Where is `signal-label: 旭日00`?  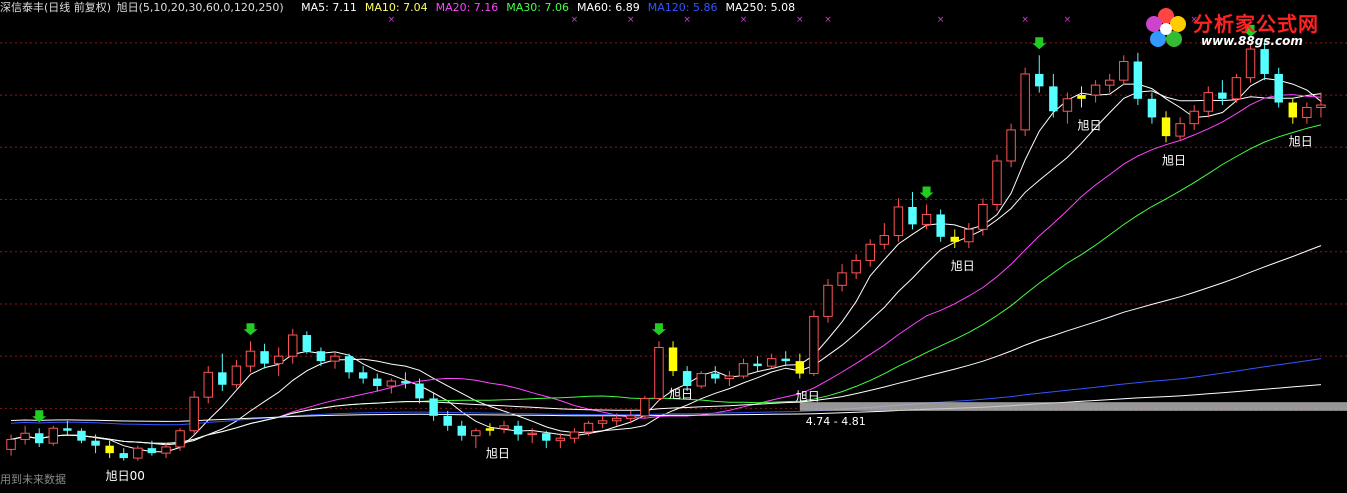 signal-label: 旭日00 is located at coordinates (125, 476).